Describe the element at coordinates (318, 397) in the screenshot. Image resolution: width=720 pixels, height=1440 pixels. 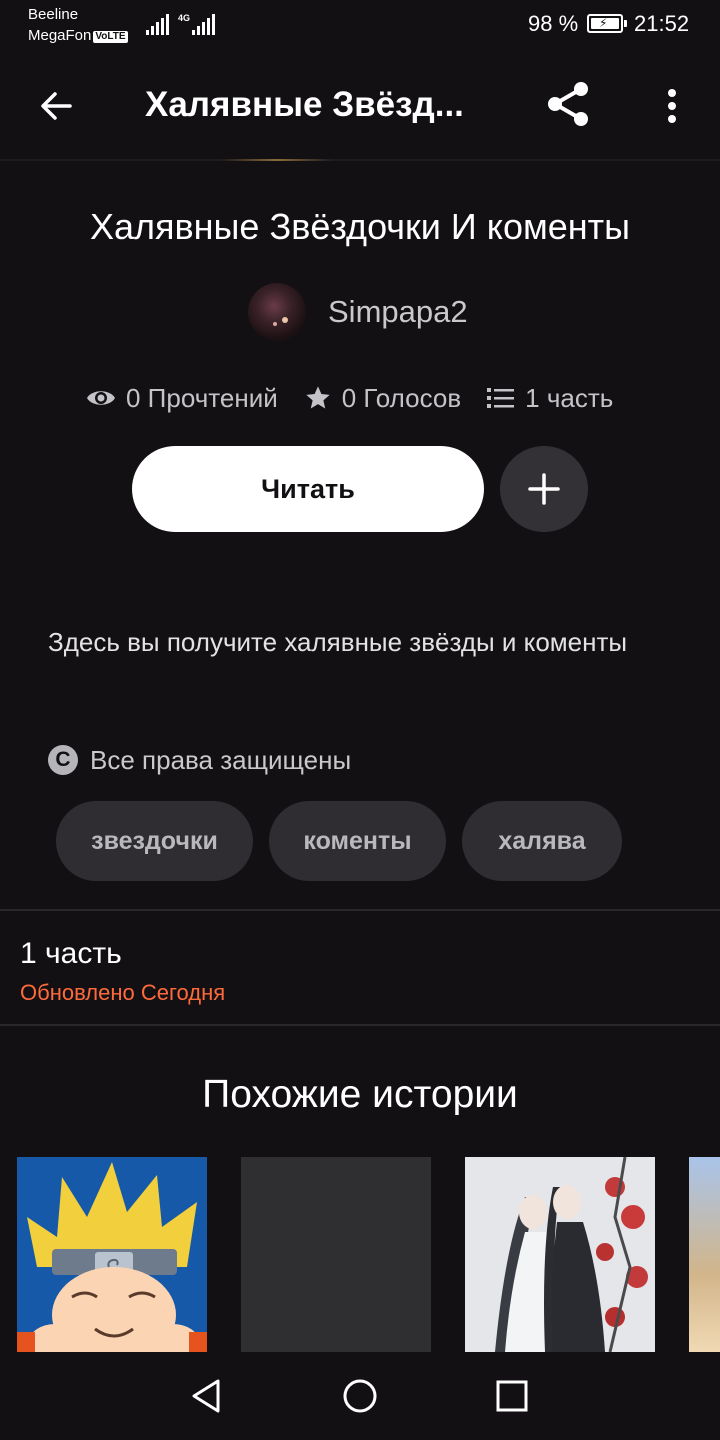
I see `star-icon` at that location.